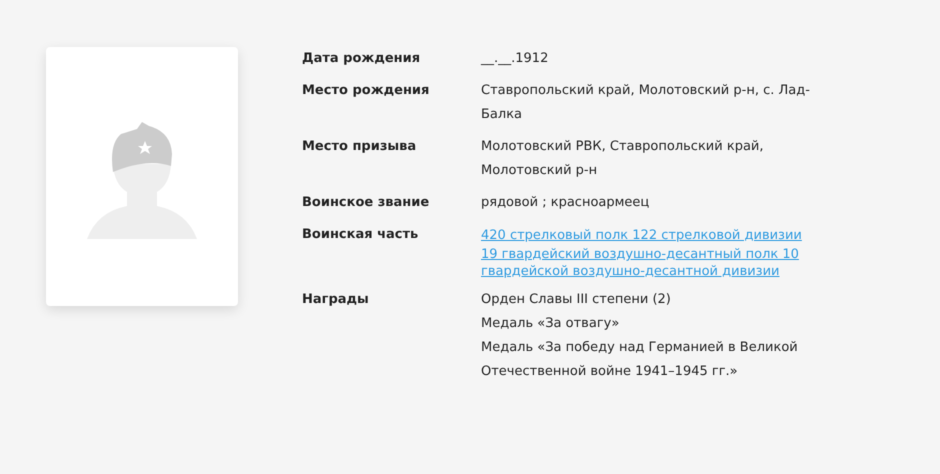 Image resolution: width=940 pixels, height=474 pixels. I want to click on field-value: Медаль «За отвагу», so click(550, 324).